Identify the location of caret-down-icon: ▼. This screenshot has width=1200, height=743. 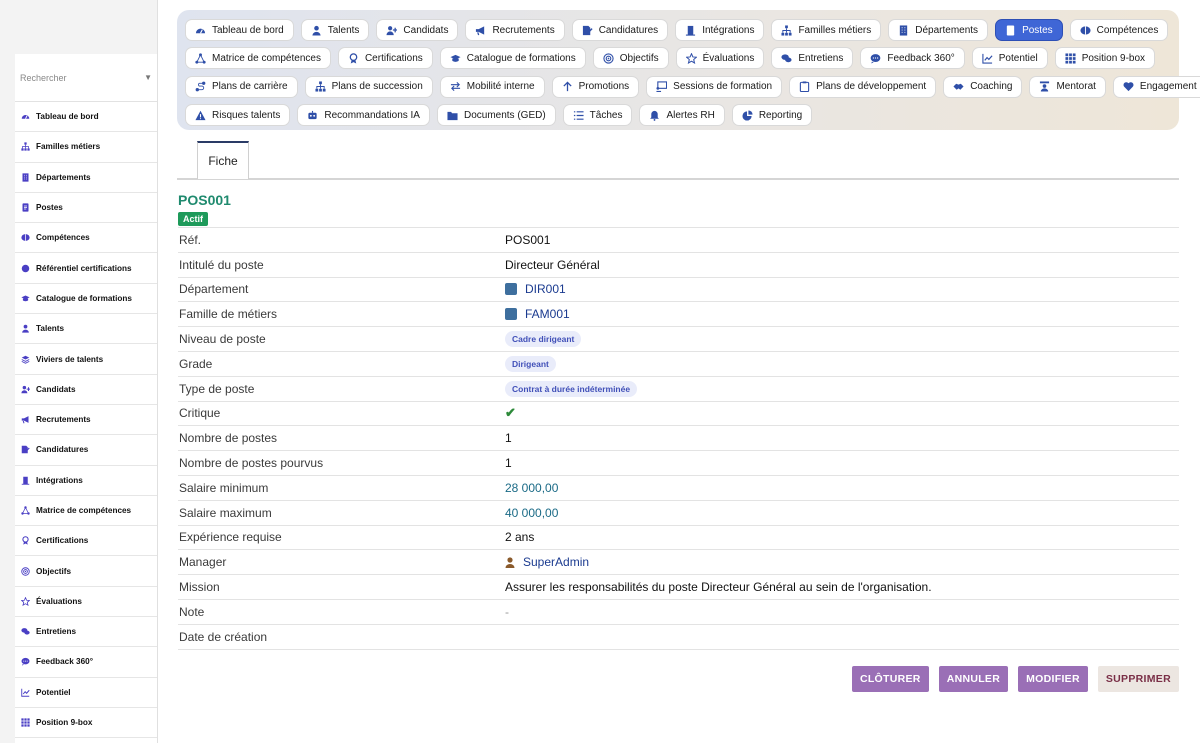
(148, 77).